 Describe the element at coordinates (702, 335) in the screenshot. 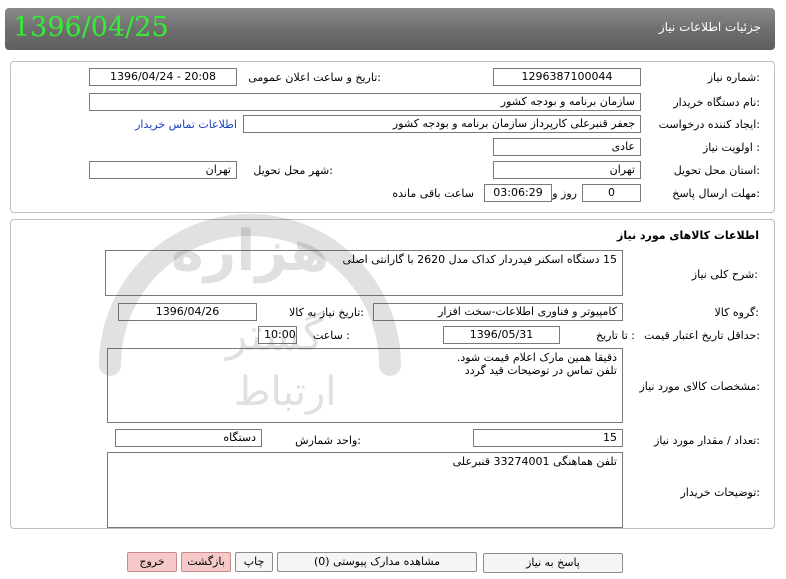

I see `validity-label: حداقل تاریخ اعتبار قیمت:` at that location.